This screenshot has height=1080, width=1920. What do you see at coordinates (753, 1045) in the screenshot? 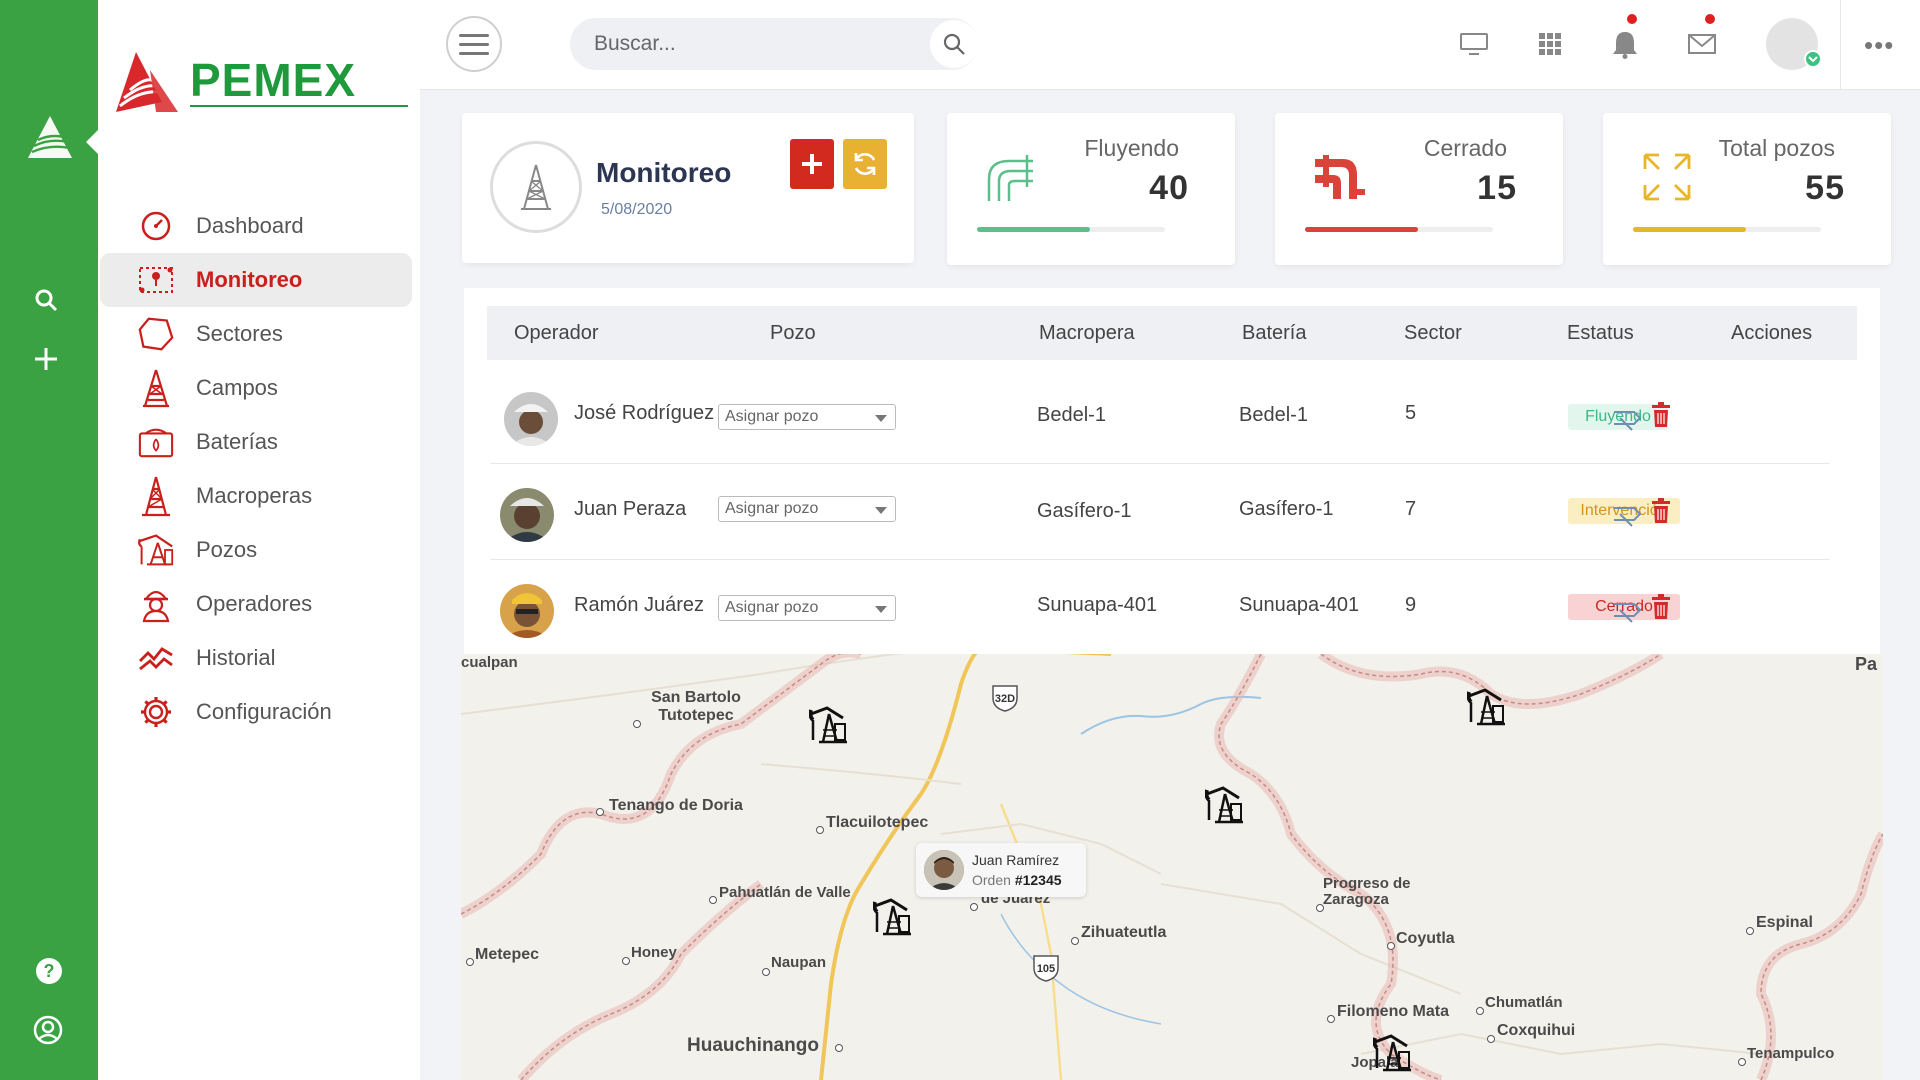
I see `map-place-label: Huauchinango` at bounding box center [753, 1045].